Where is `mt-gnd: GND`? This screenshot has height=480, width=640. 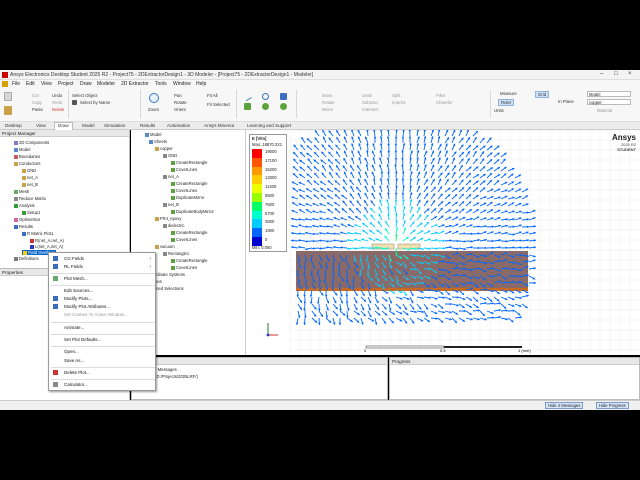
mt-gnd: GND is located at coordinates (170, 155).